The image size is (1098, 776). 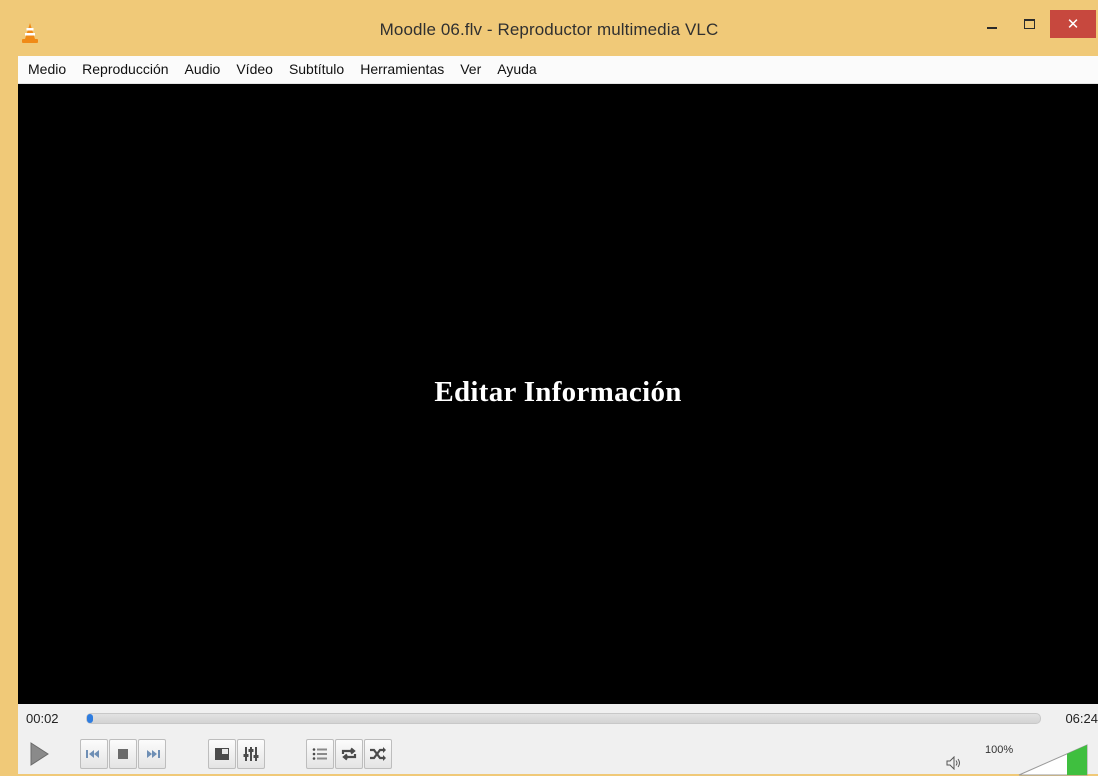 I want to click on menu-ver: Ver, so click(x=470, y=69).